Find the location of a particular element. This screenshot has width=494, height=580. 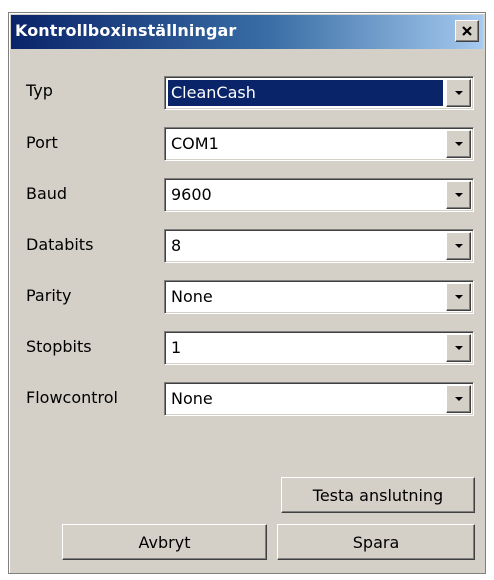

flowcontrol-label: Flowcontrol is located at coordinates (72, 397).